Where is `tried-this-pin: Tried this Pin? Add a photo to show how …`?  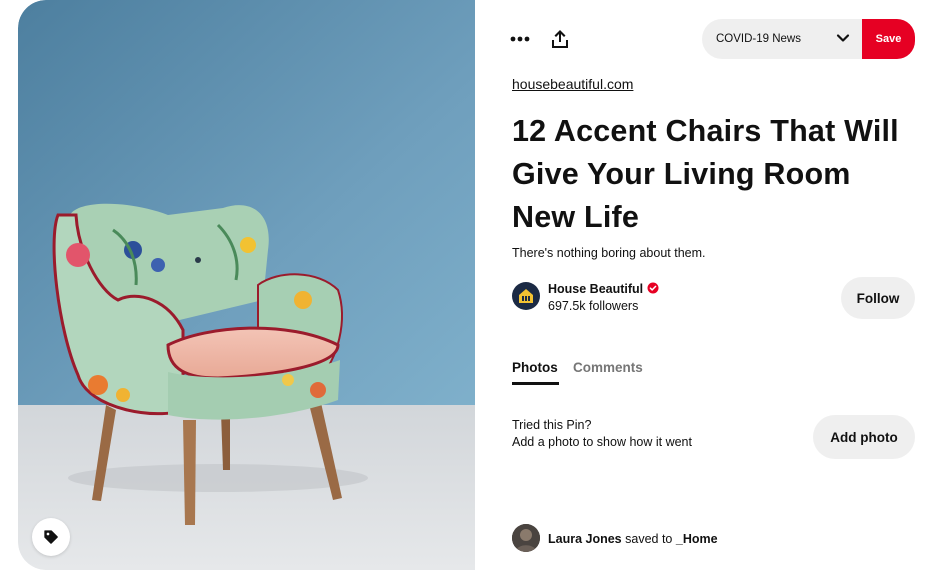 tried-this-pin: Tried this Pin? Add a photo to show how … is located at coordinates (602, 434).